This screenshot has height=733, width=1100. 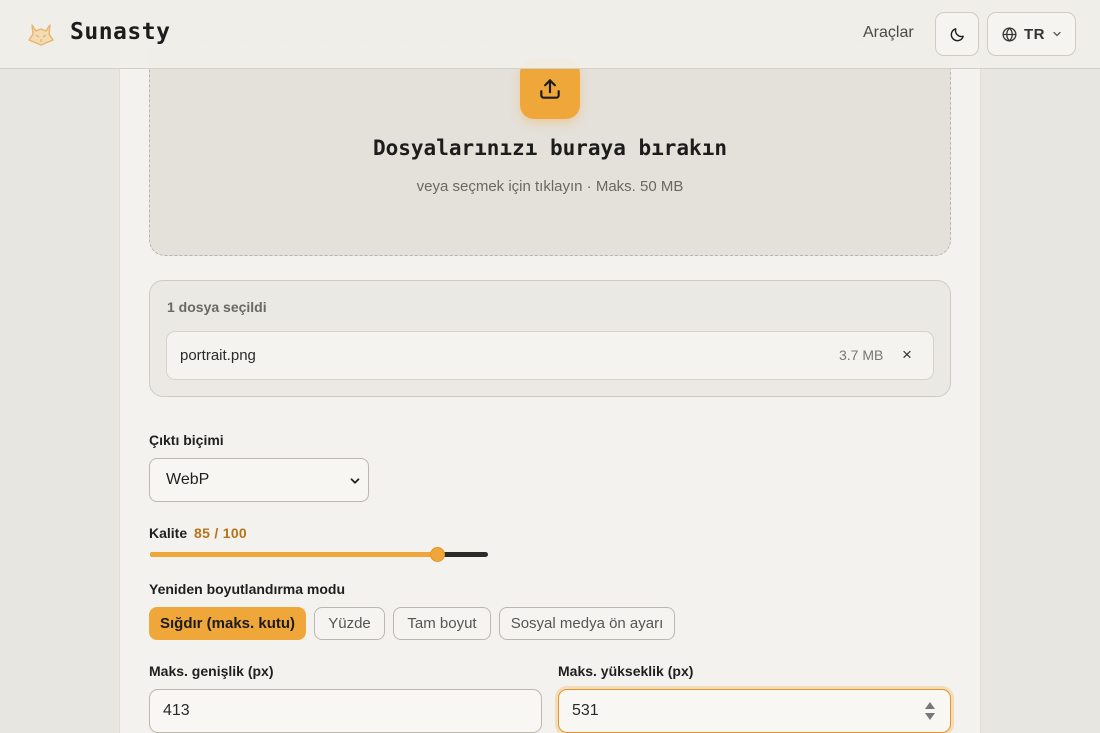 What do you see at coordinates (550, 34) in the screenshot?
I see `top-navigation-bar: Sunasty Araçlar TR` at bounding box center [550, 34].